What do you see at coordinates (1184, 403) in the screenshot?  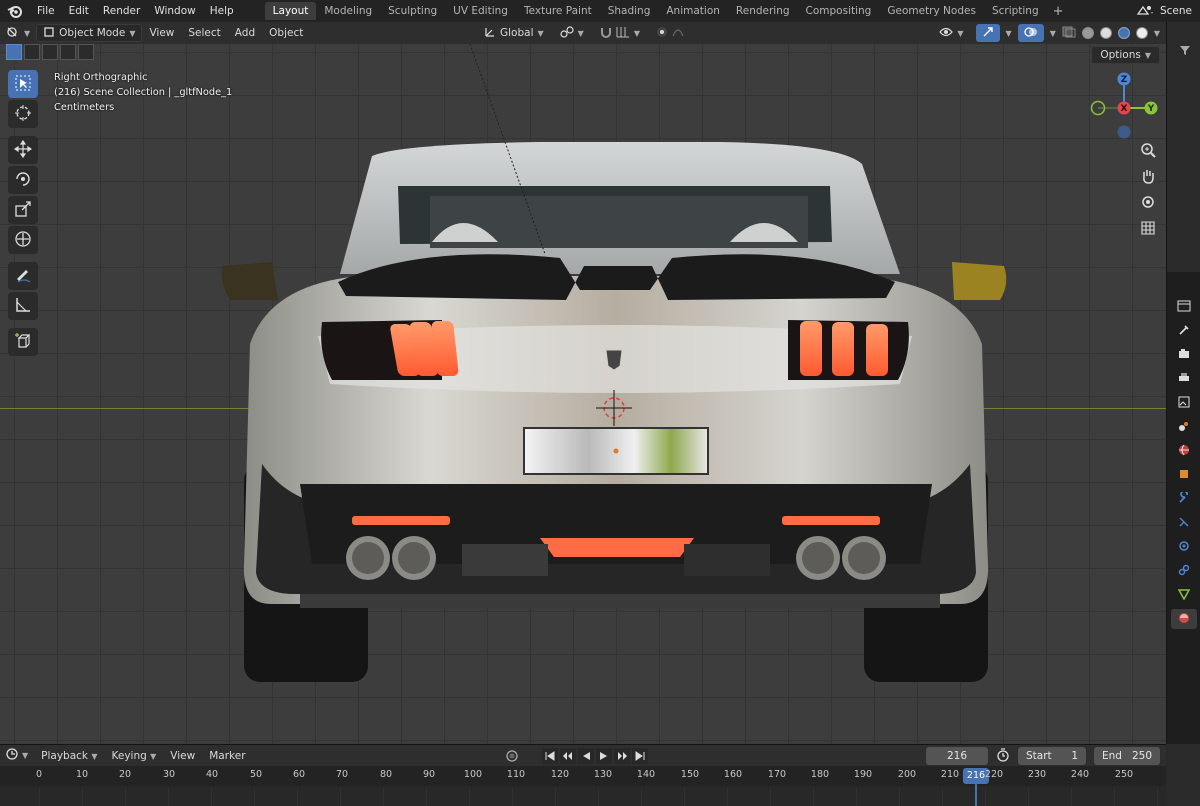 I see `tab-view-layer` at bounding box center [1184, 403].